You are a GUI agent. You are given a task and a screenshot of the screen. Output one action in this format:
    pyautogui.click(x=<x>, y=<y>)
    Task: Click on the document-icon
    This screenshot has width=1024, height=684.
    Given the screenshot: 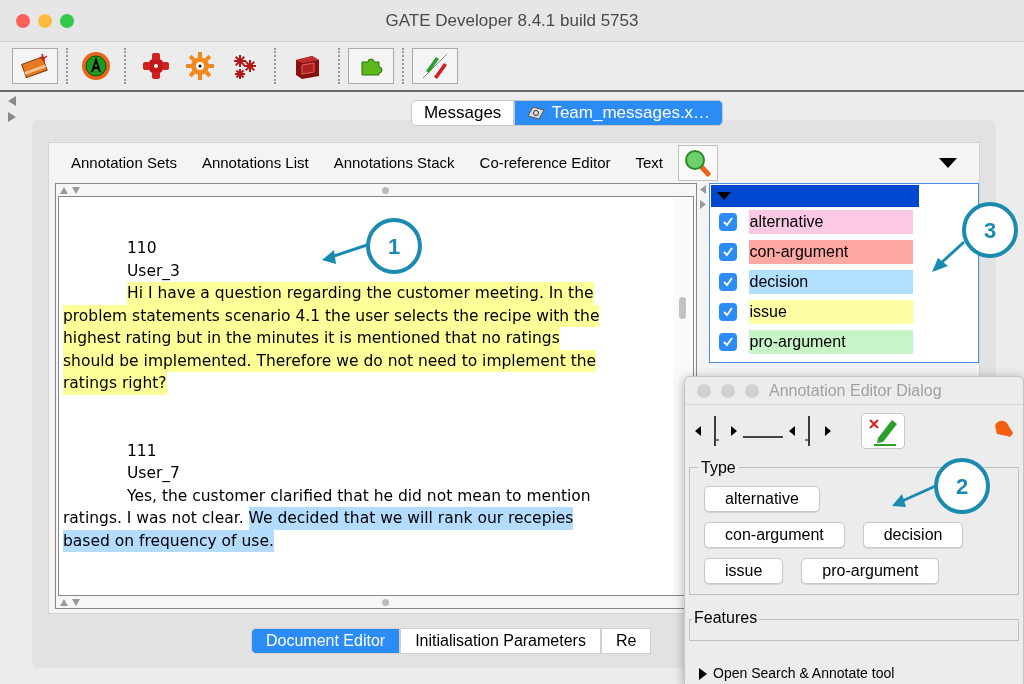 What is the action you would take?
    pyautogui.click(x=536, y=113)
    